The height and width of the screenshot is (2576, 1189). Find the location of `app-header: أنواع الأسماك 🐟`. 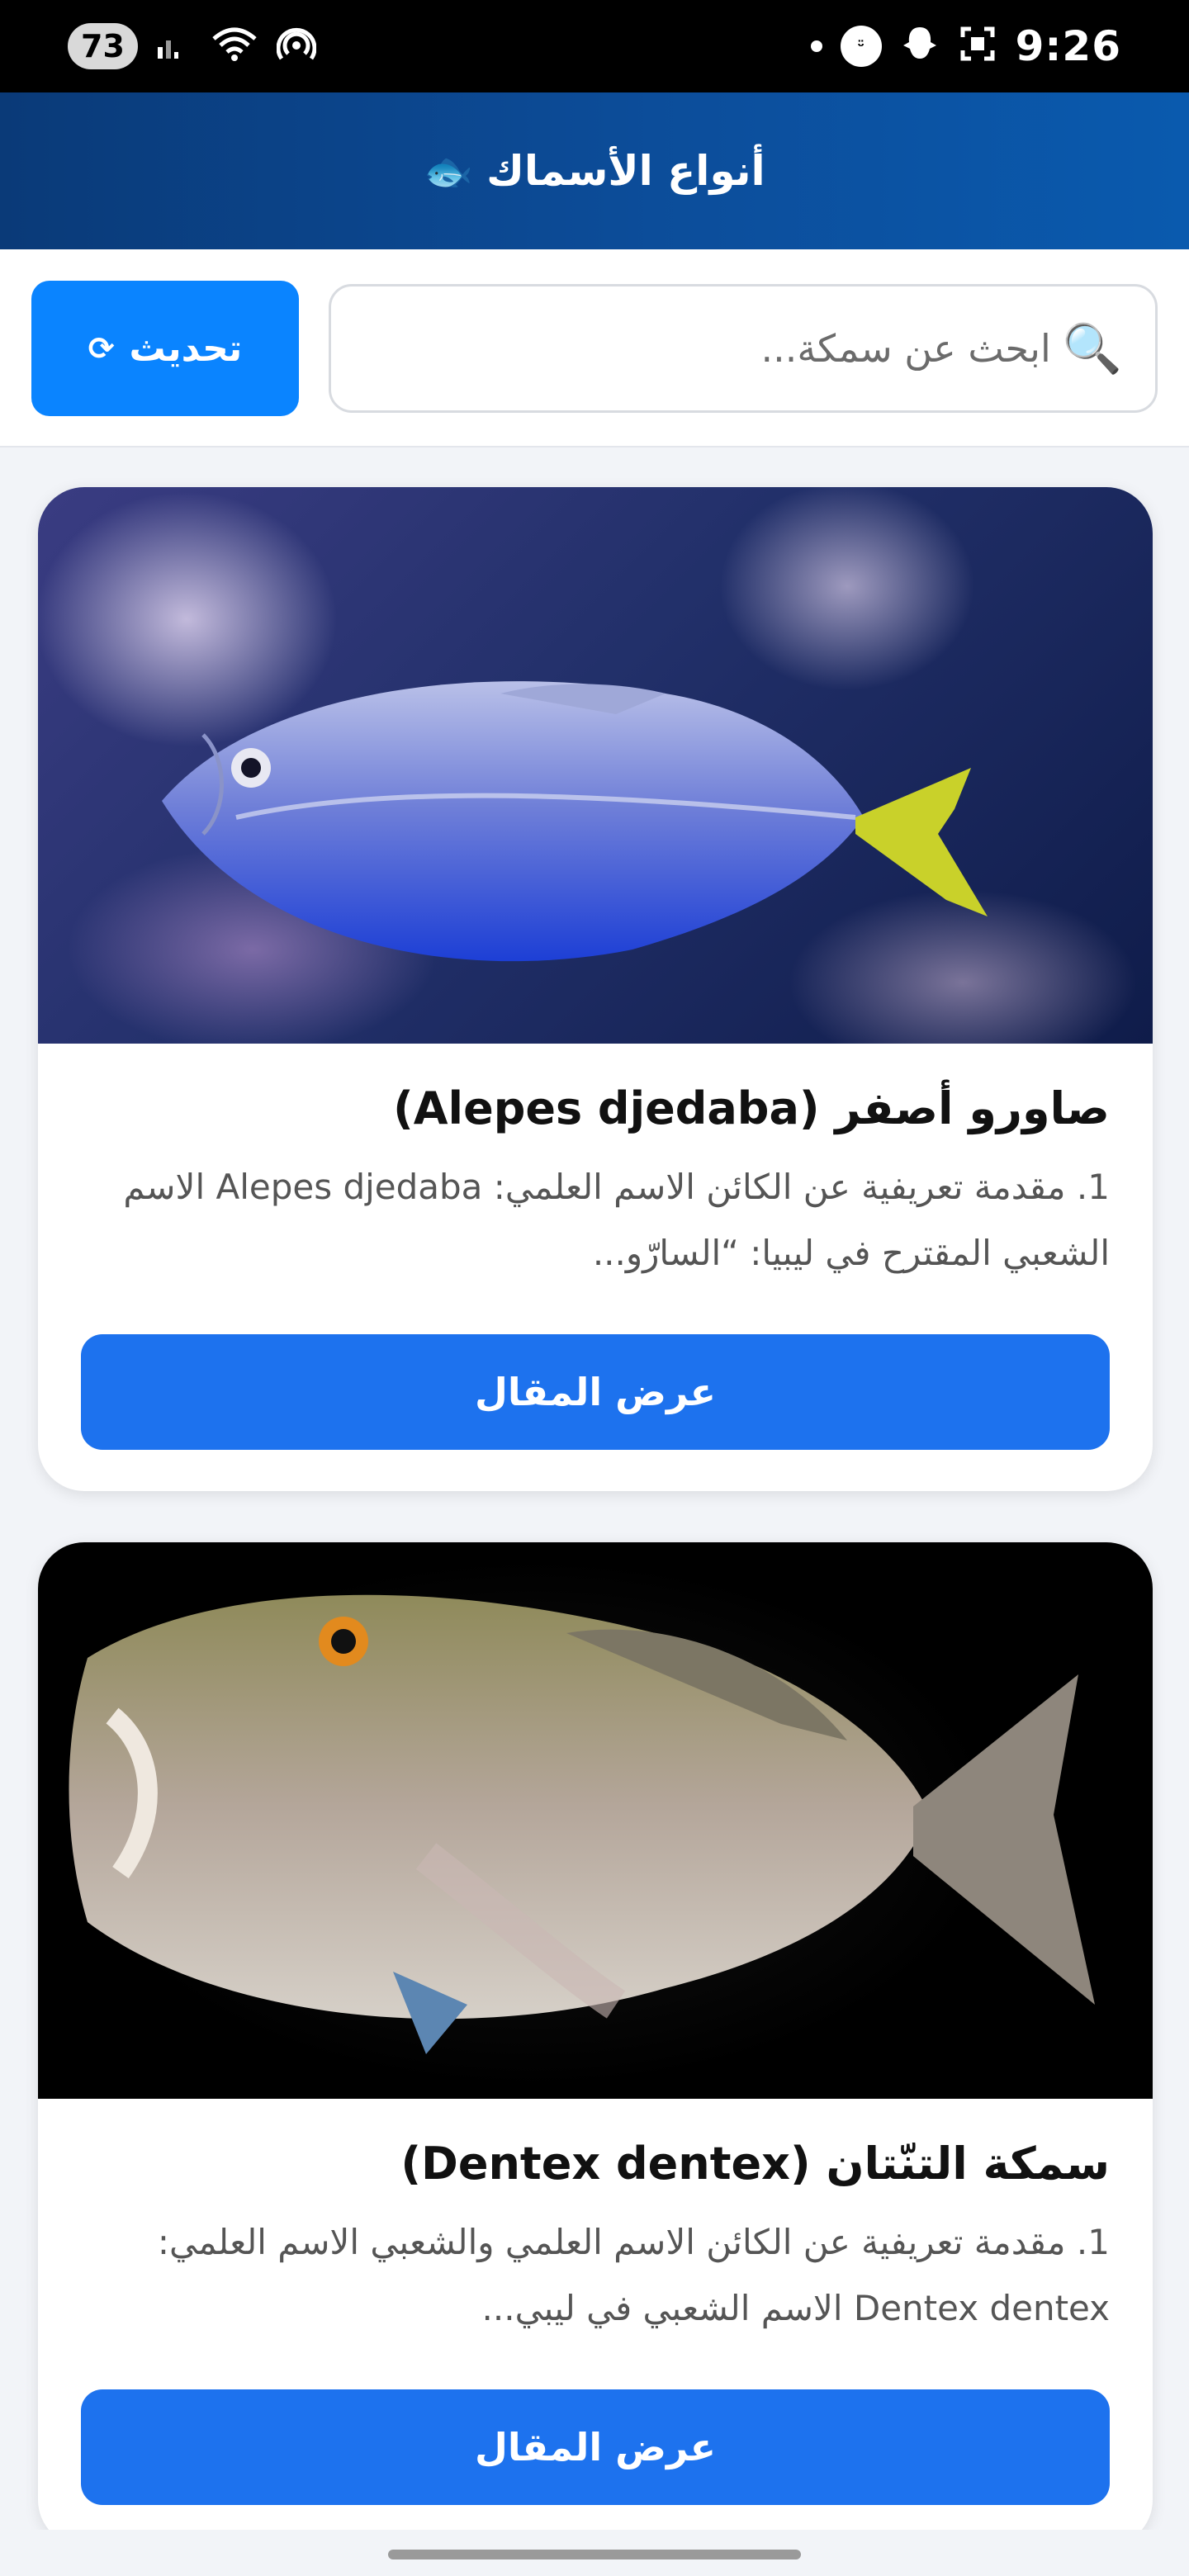

app-header: أنواع الأسماك 🐟 is located at coordinates (594, 170).